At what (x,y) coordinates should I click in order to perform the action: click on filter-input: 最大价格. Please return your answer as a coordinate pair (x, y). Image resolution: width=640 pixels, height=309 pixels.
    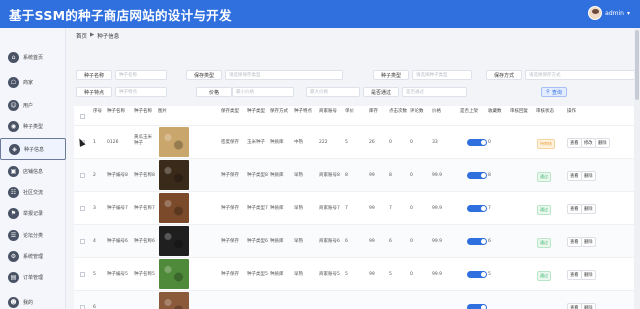
    Looking at the image, I should click on (333, 92).